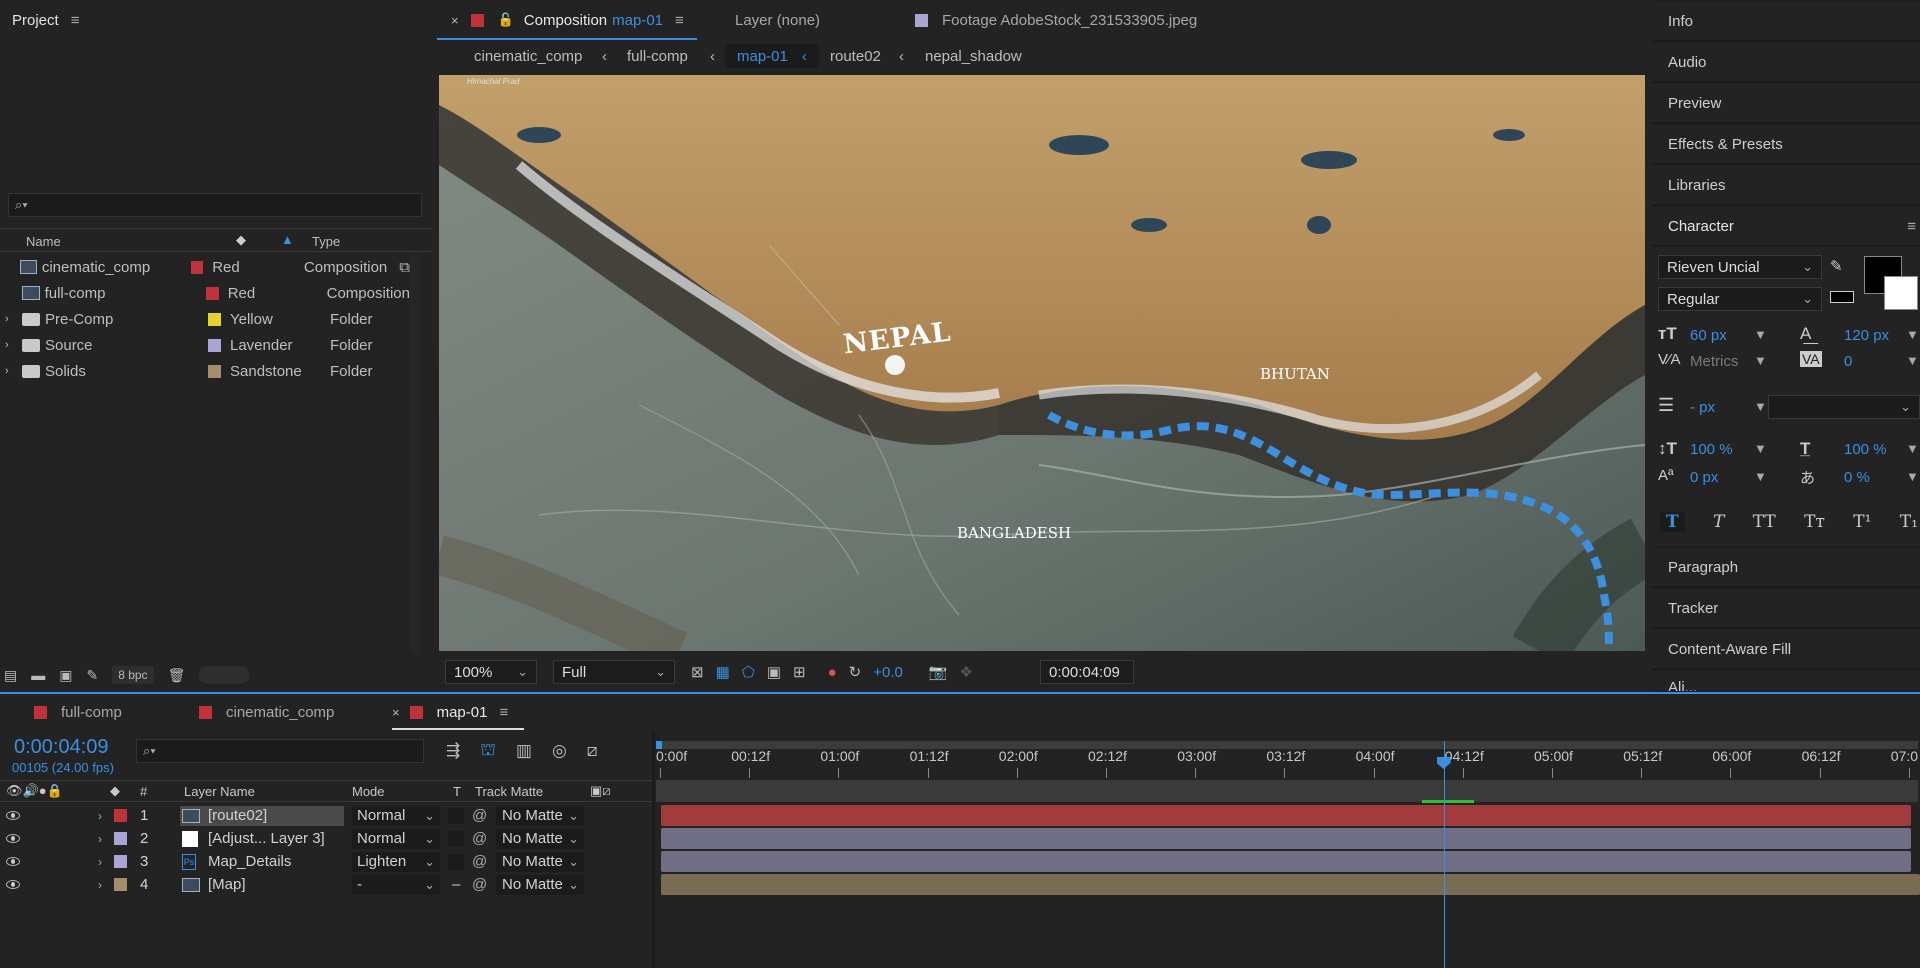  Describe the element at coordinates (205, 267) in the screenshot. I see `project-item: cinematic_comp Red Composition ⧉` at that location.